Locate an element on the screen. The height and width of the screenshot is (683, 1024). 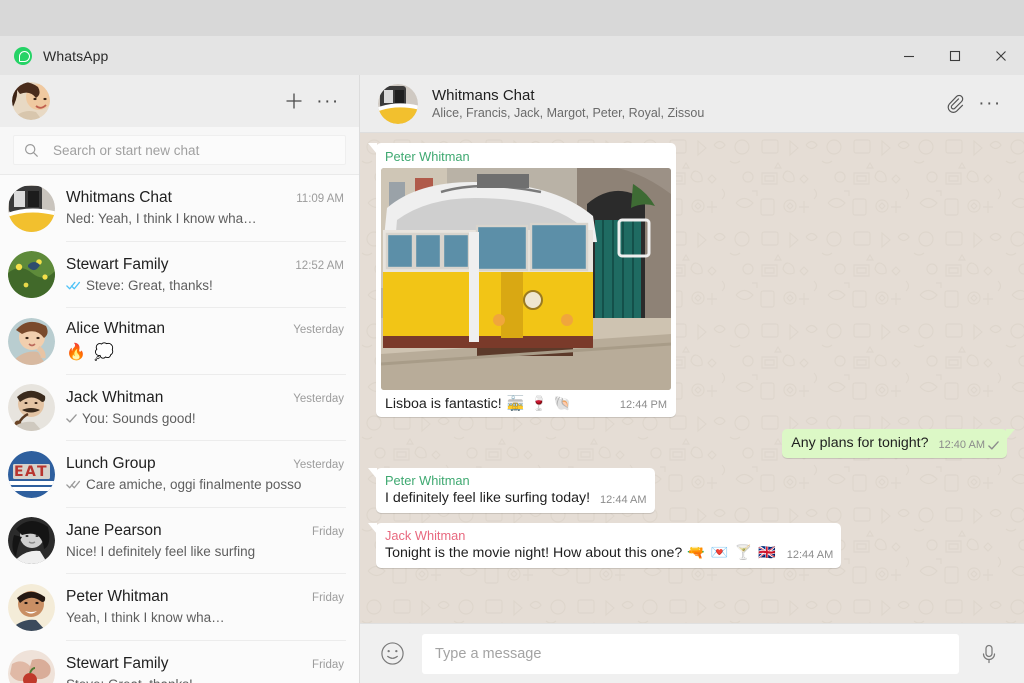
message-timestamp: 12:44 PM is located at coordinates (643, 405).